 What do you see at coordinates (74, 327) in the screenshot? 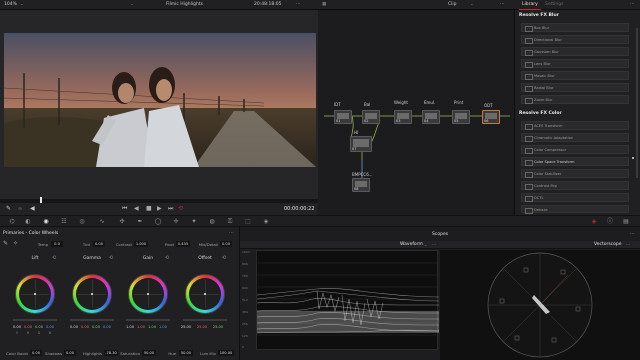
I see `gamma-y: 0.00` at bounding box center [74, 327].